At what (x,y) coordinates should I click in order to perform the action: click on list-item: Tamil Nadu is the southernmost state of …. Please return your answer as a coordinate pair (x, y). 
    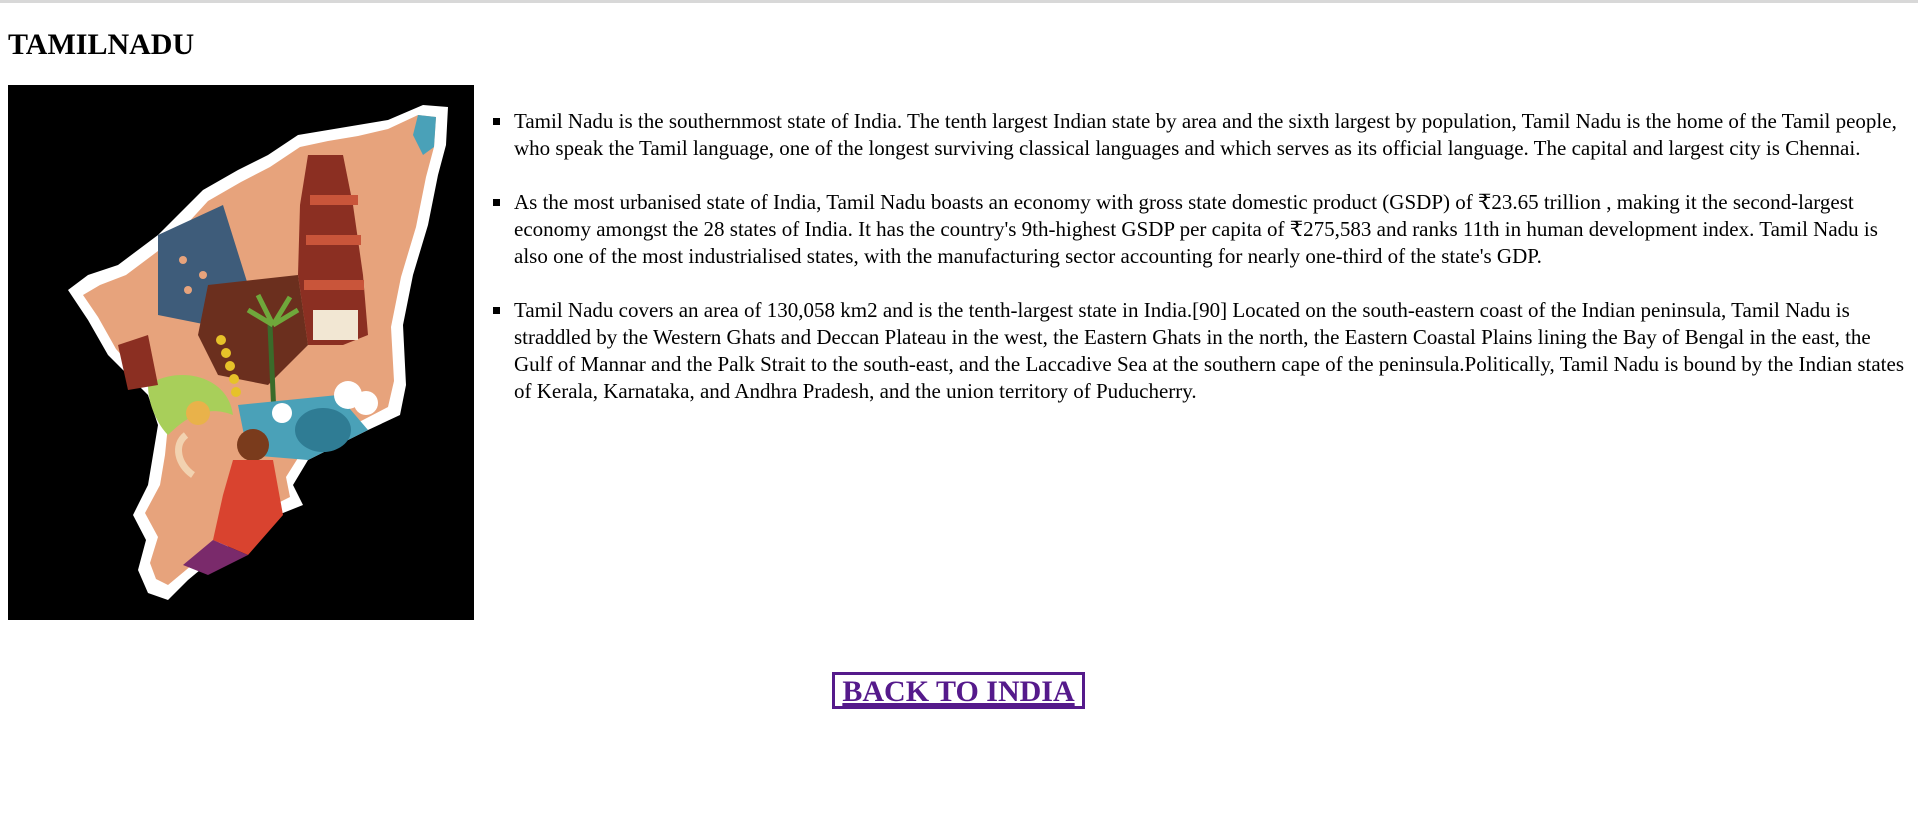
    Looking at the image, I should click on (1200, 135).